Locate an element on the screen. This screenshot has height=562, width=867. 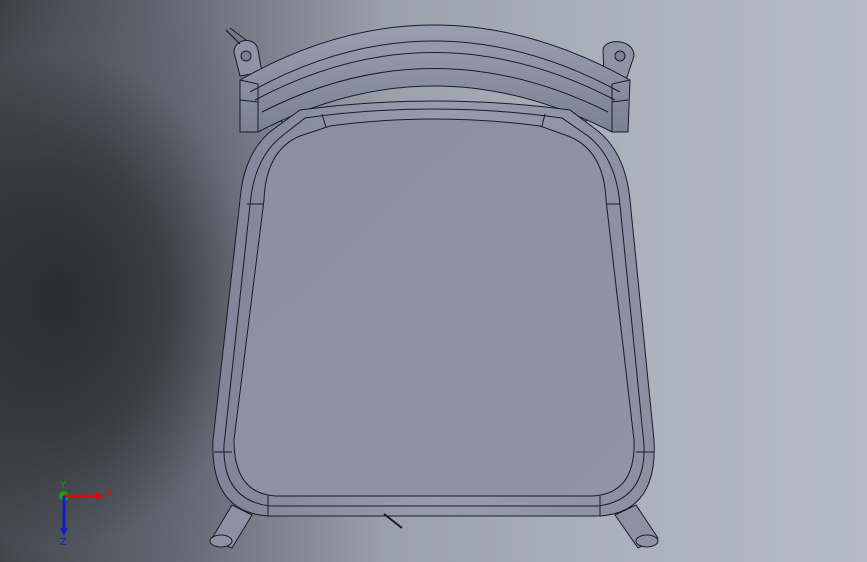
x-axis-label: X is located at coordinates (109, 493).